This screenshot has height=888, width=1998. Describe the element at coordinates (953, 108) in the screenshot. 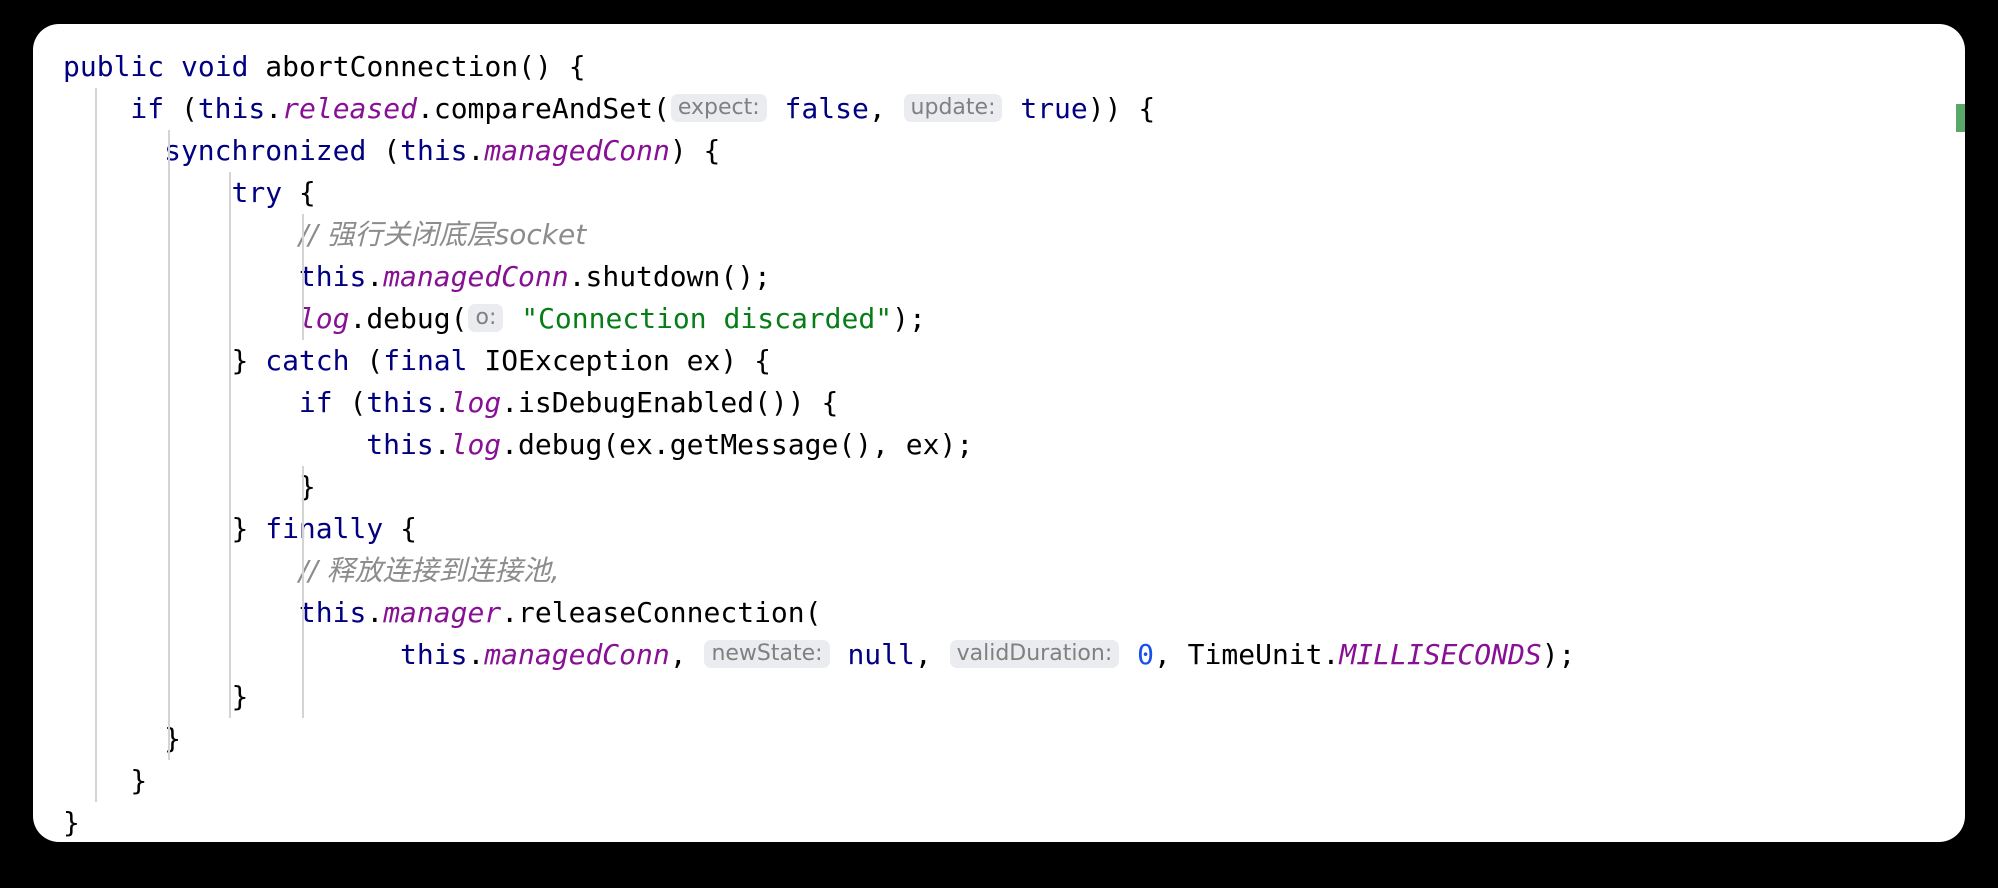

I see `parameter-hint-badge: update:` at that location.